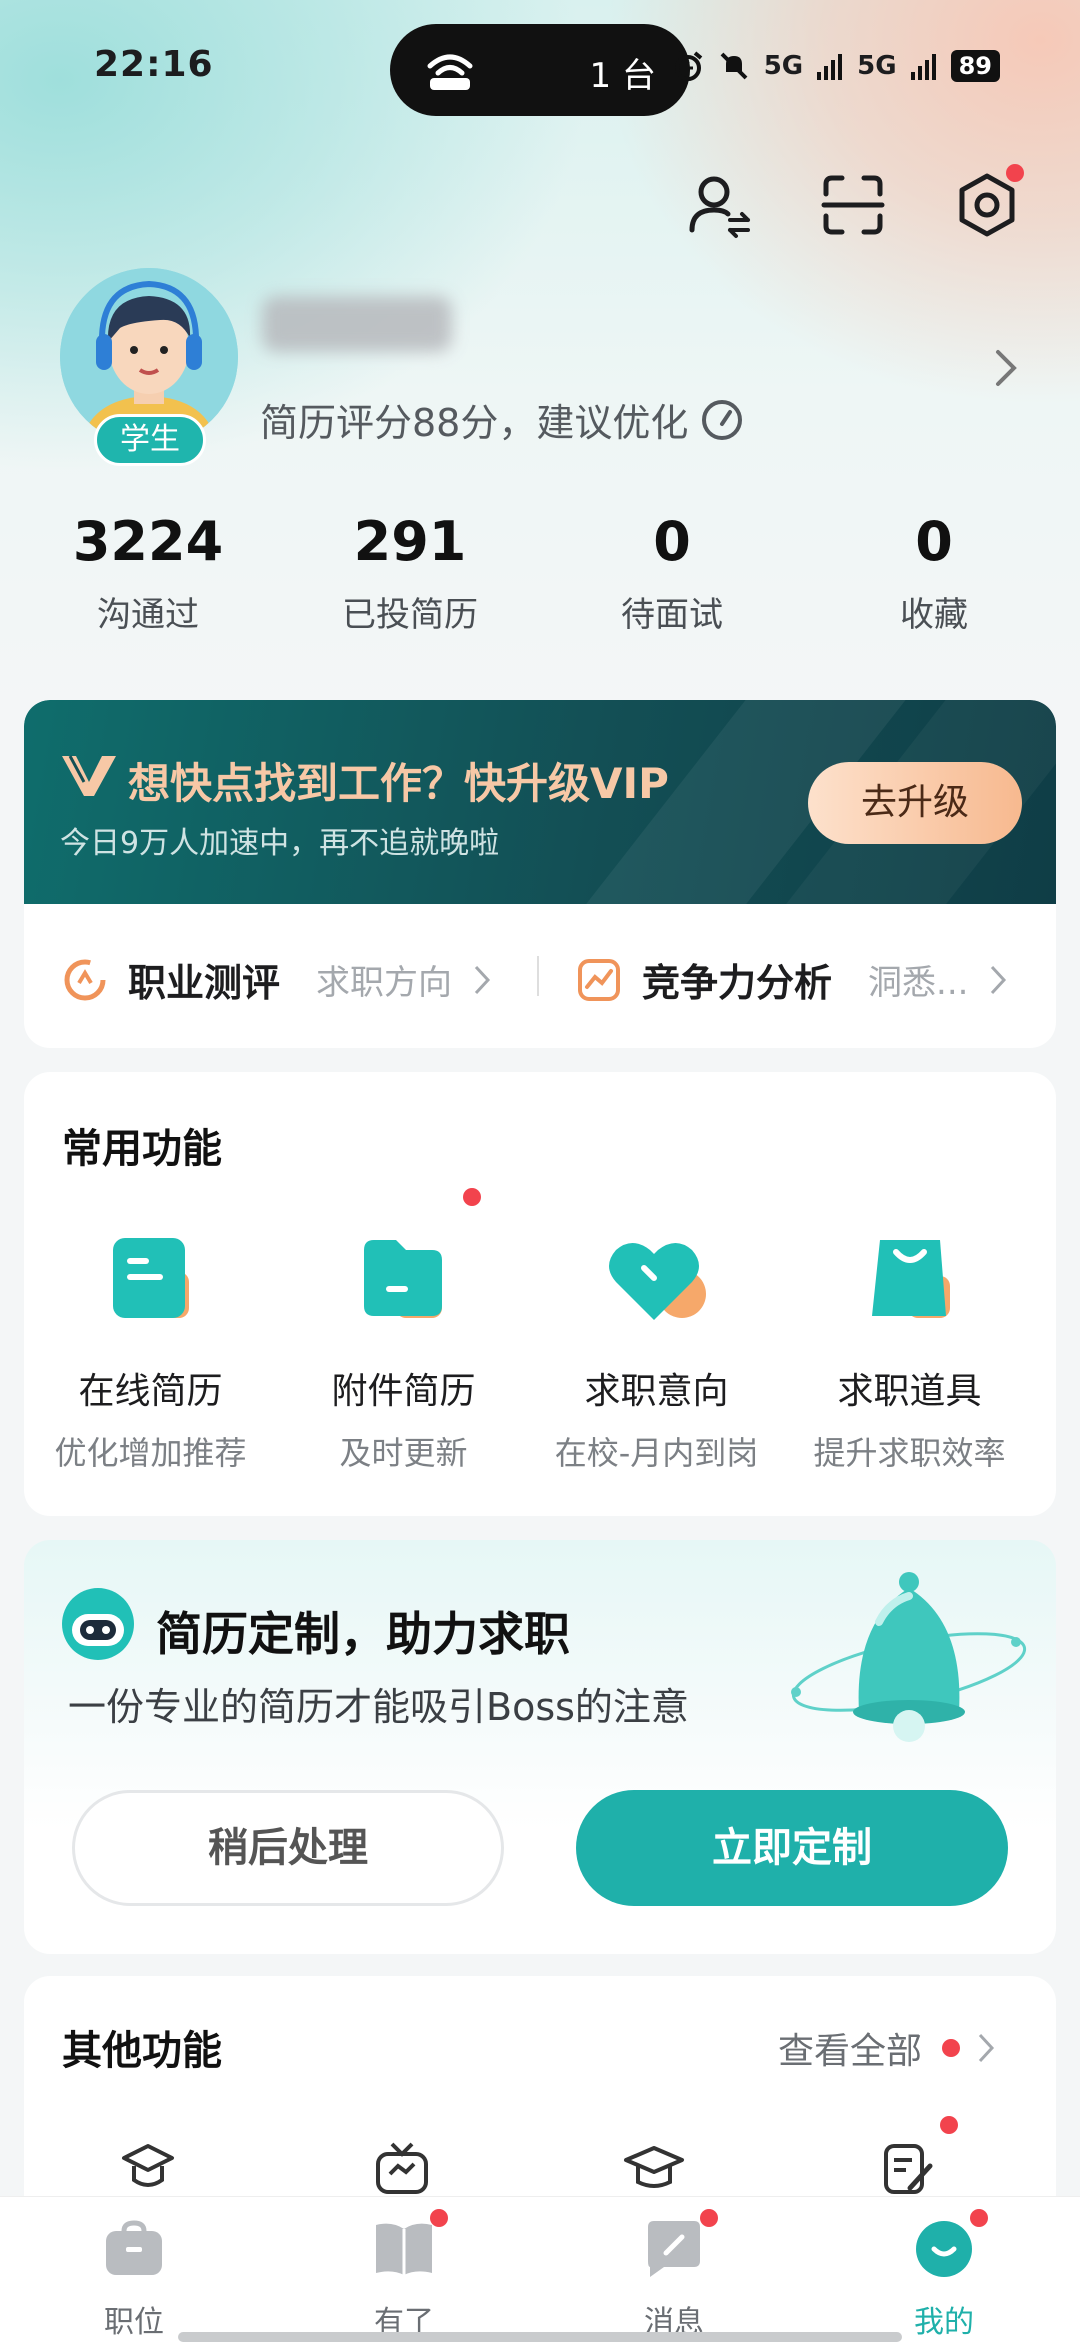 This screenshot has height=2344, width=1080. I want to click on tv-icon, so click(402, 2168).